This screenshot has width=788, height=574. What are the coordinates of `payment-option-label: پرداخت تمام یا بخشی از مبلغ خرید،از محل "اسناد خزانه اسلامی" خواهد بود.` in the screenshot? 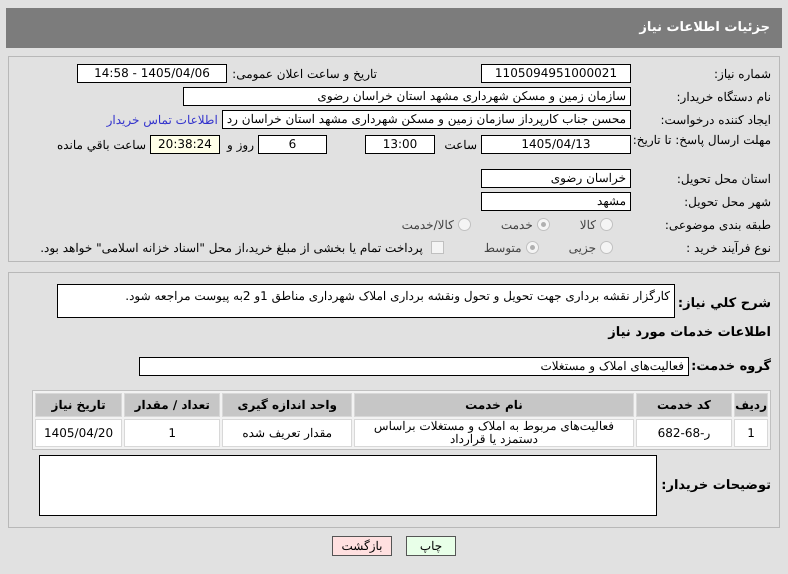 It's located at (231, 248).